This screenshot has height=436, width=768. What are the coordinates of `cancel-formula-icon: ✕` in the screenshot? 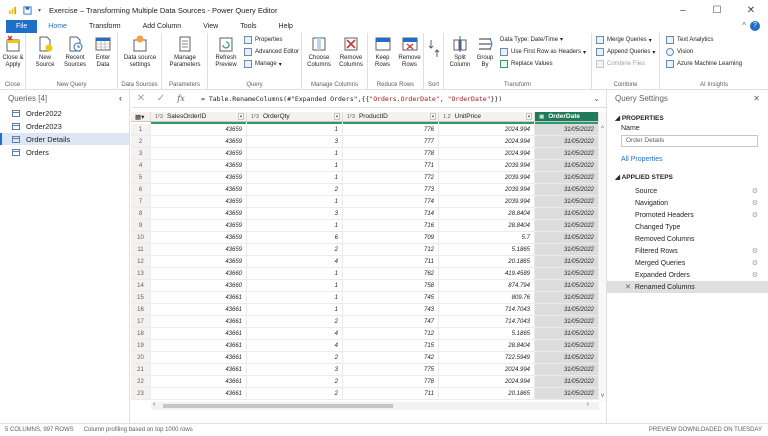 It's located at (141, 98).